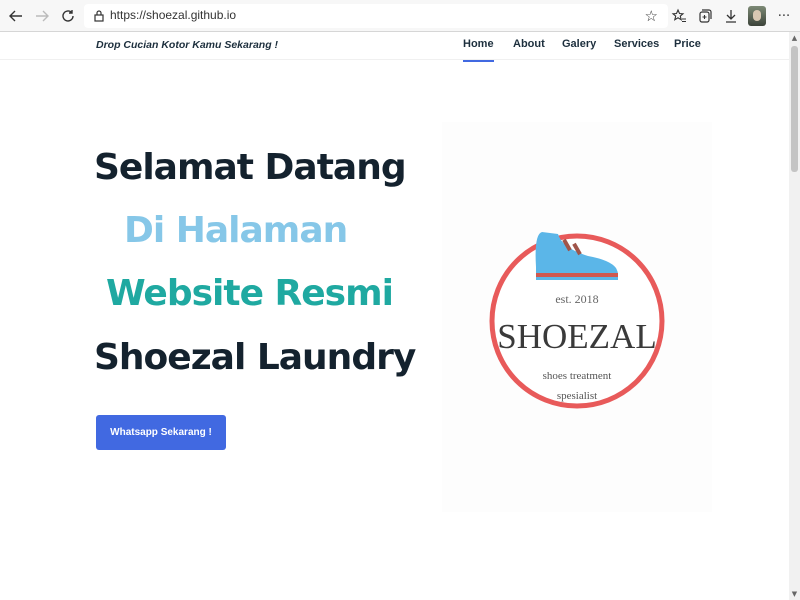 Image resolution: width=800 pixels, height=600 pixels. I want to click on logo-sub2: spesialist, so click(577, 396).